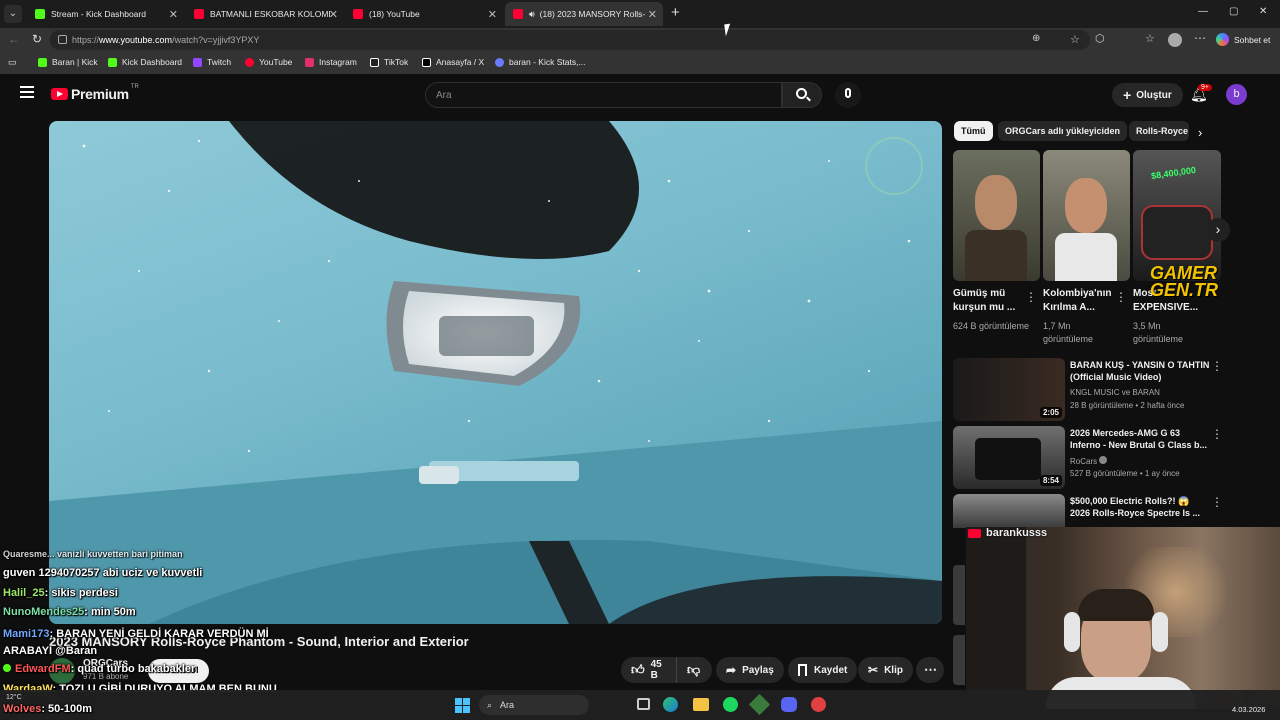  Describe the element at coordinates (13, 14) in the screenshot. I see `tab-actions-icon: ⌄` at that location.